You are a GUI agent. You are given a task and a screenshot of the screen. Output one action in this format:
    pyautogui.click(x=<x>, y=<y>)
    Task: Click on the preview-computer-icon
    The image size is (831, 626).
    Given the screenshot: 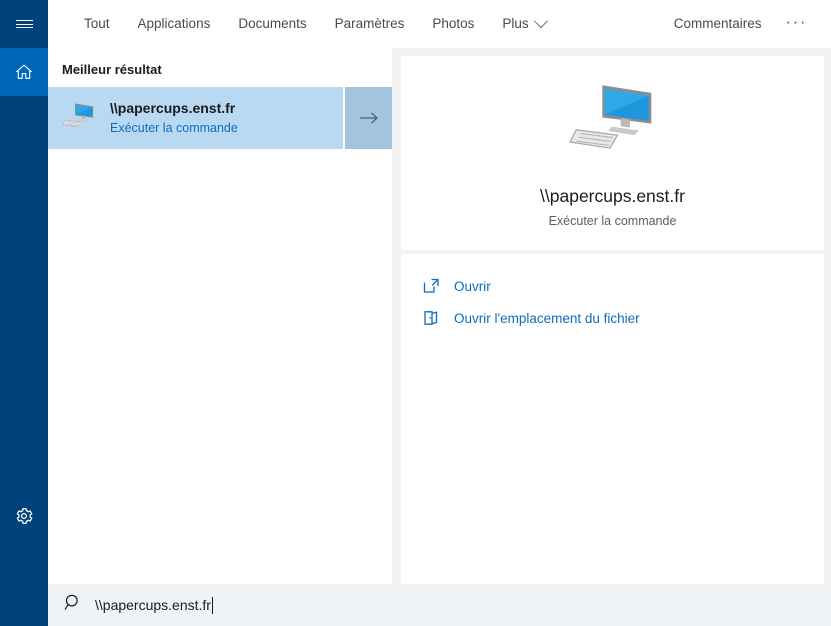 What is the action you would take?
    pyautogui.click(x=613, y=121)
    